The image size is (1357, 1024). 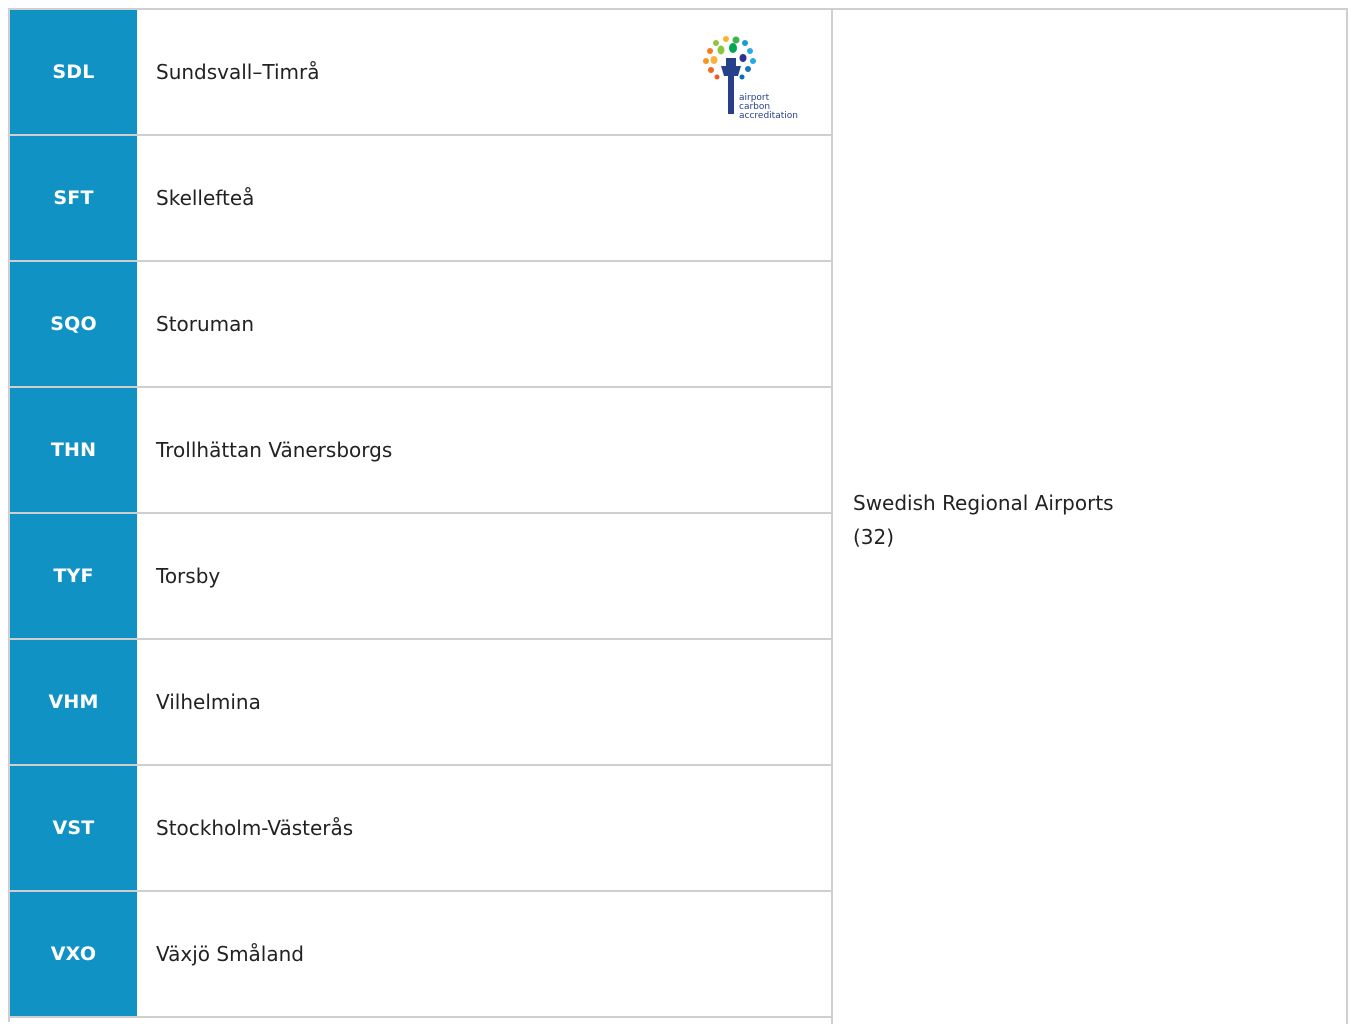 What do you see at coordinates (832, 517) in the screenshot?
I see `column-divider` at bounding box center [832, 517].